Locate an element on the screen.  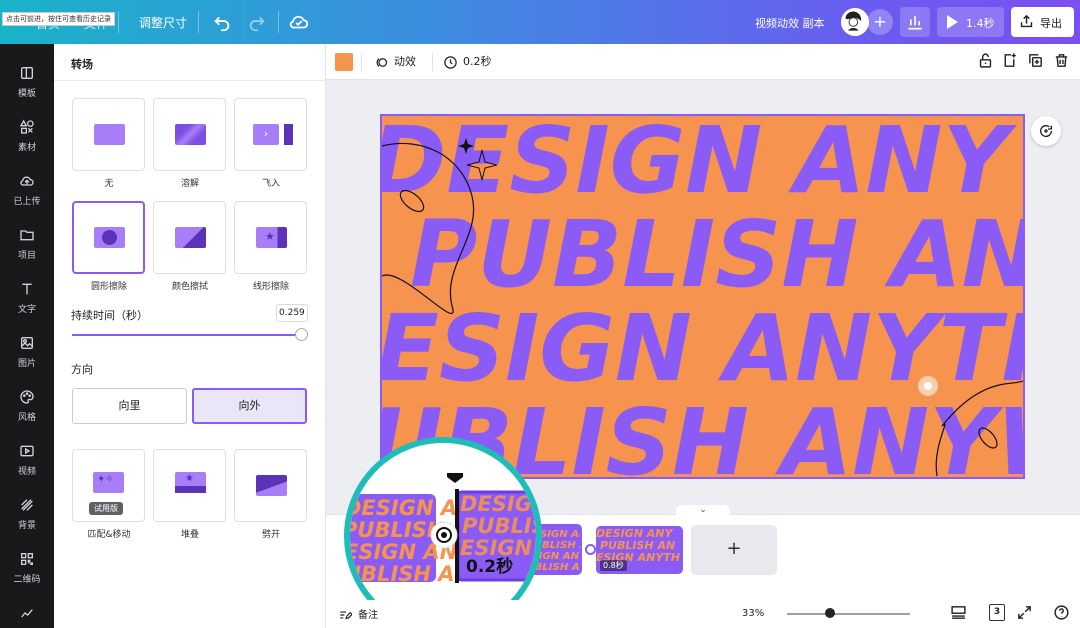
timing-button: 0.2秒 is located at coordinates (467, 61).